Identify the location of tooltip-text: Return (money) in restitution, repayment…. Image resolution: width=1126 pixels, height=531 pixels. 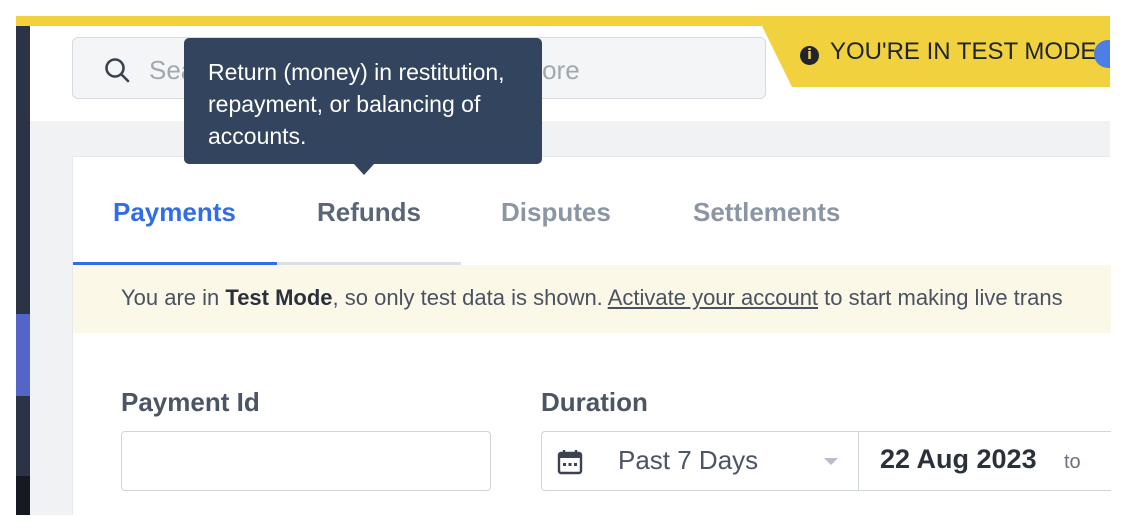
(356, 104).